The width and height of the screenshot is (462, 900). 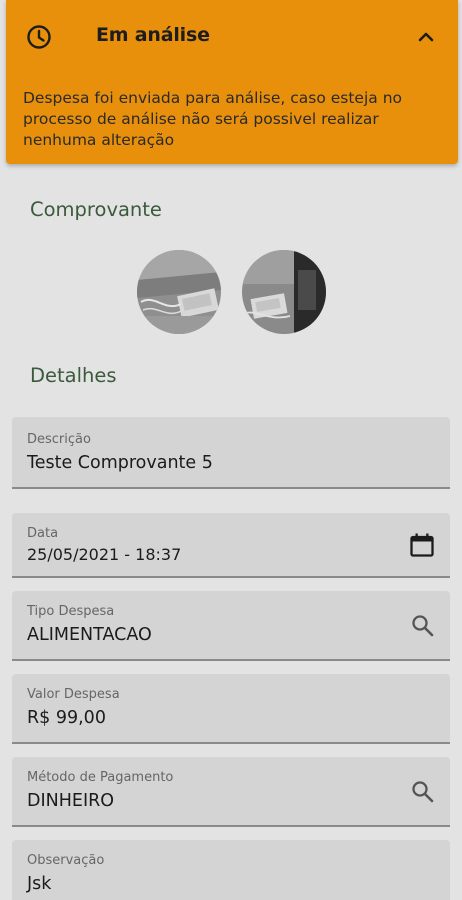 What do you see at coordinates (231, 545) in the screenshot?
I see `date-field: Data 25/05/2021 - 18:37` at bounding box center [231, 545].